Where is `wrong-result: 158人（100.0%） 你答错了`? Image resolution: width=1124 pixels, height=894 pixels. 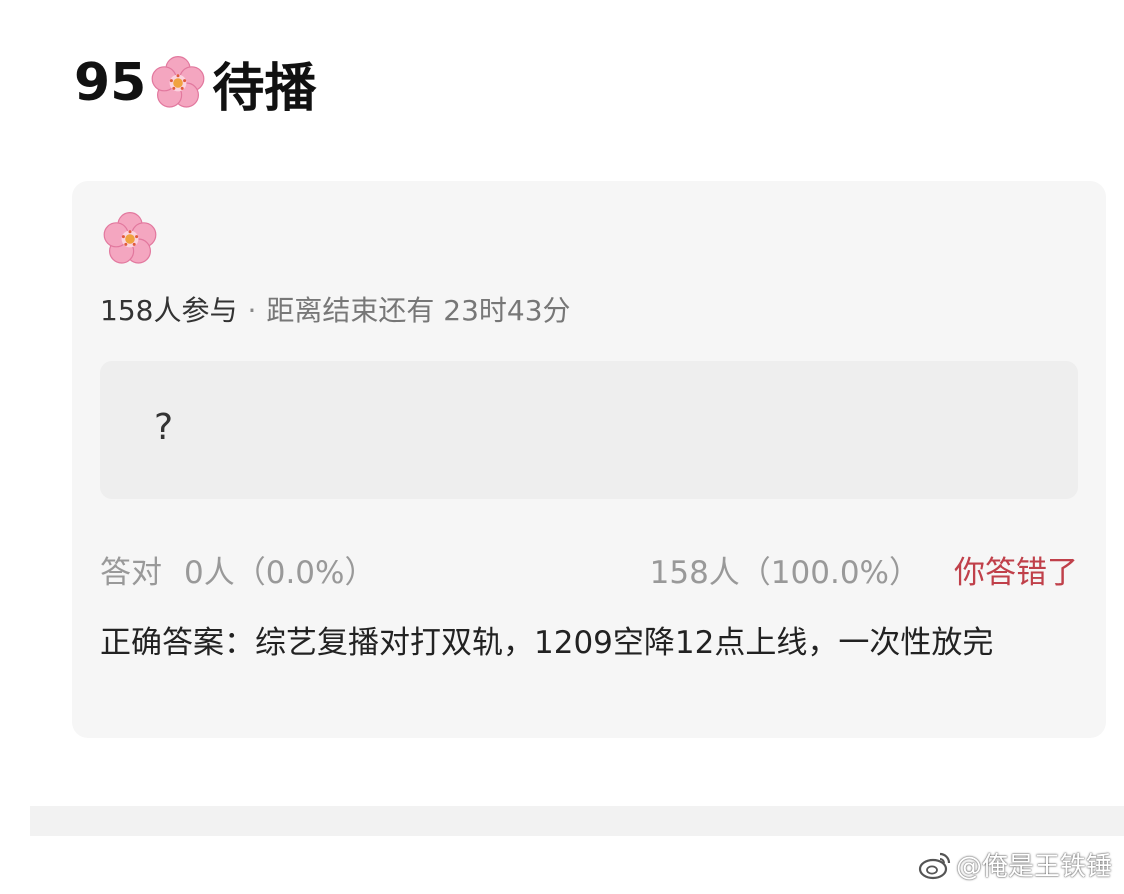
wrong-result: 158人（100.0%） 你答错了 is located at coordinates (864, 569).